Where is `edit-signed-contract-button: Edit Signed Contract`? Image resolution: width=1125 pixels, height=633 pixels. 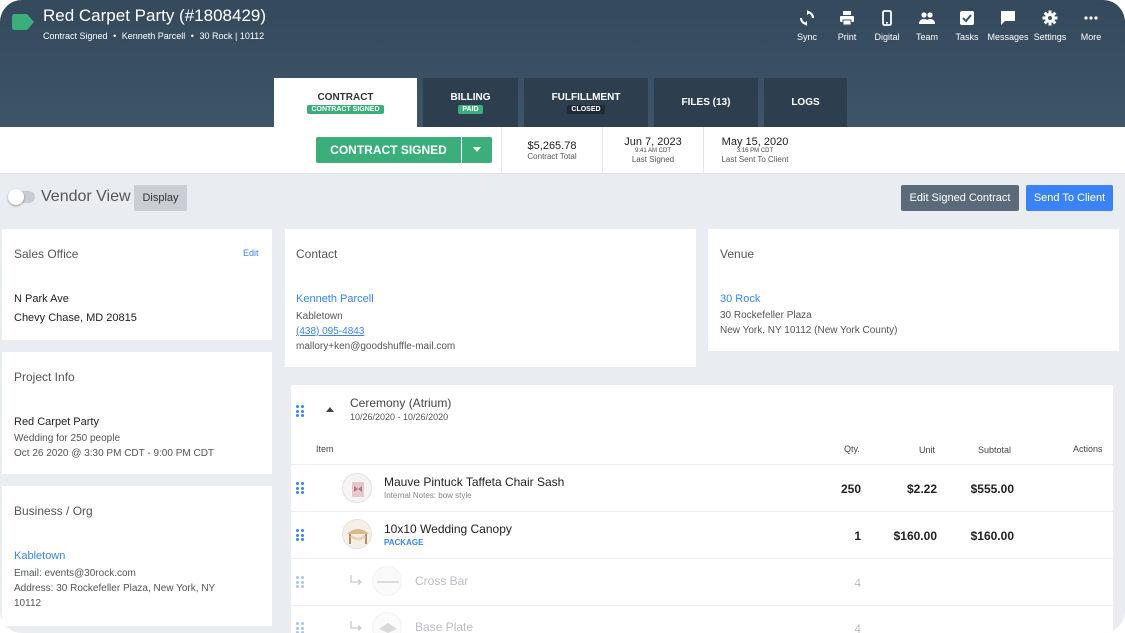
edit-signed-contract-button: Edit Signed Contract is located at coordinates (960, 198).